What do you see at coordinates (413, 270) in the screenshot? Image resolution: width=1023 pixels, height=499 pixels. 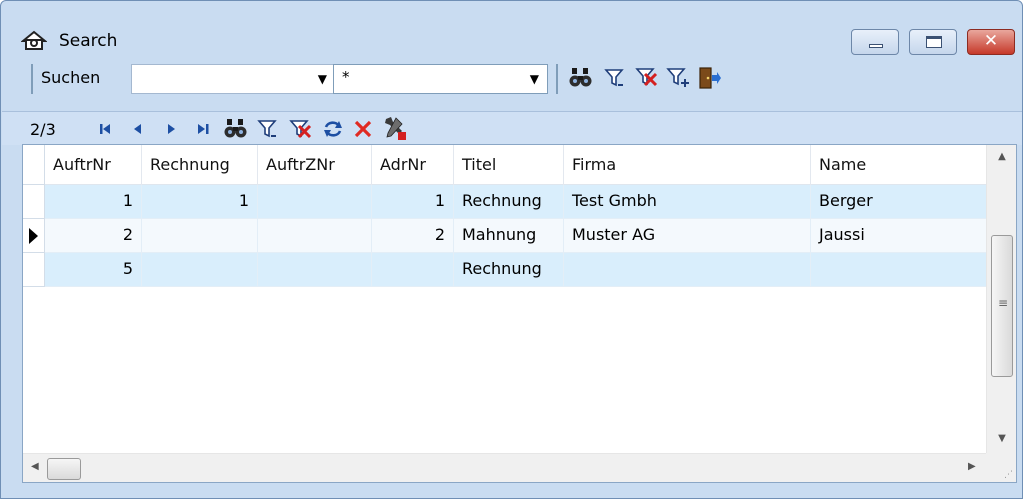 I see `cell-adrnr` at bounding box center [413, 270].